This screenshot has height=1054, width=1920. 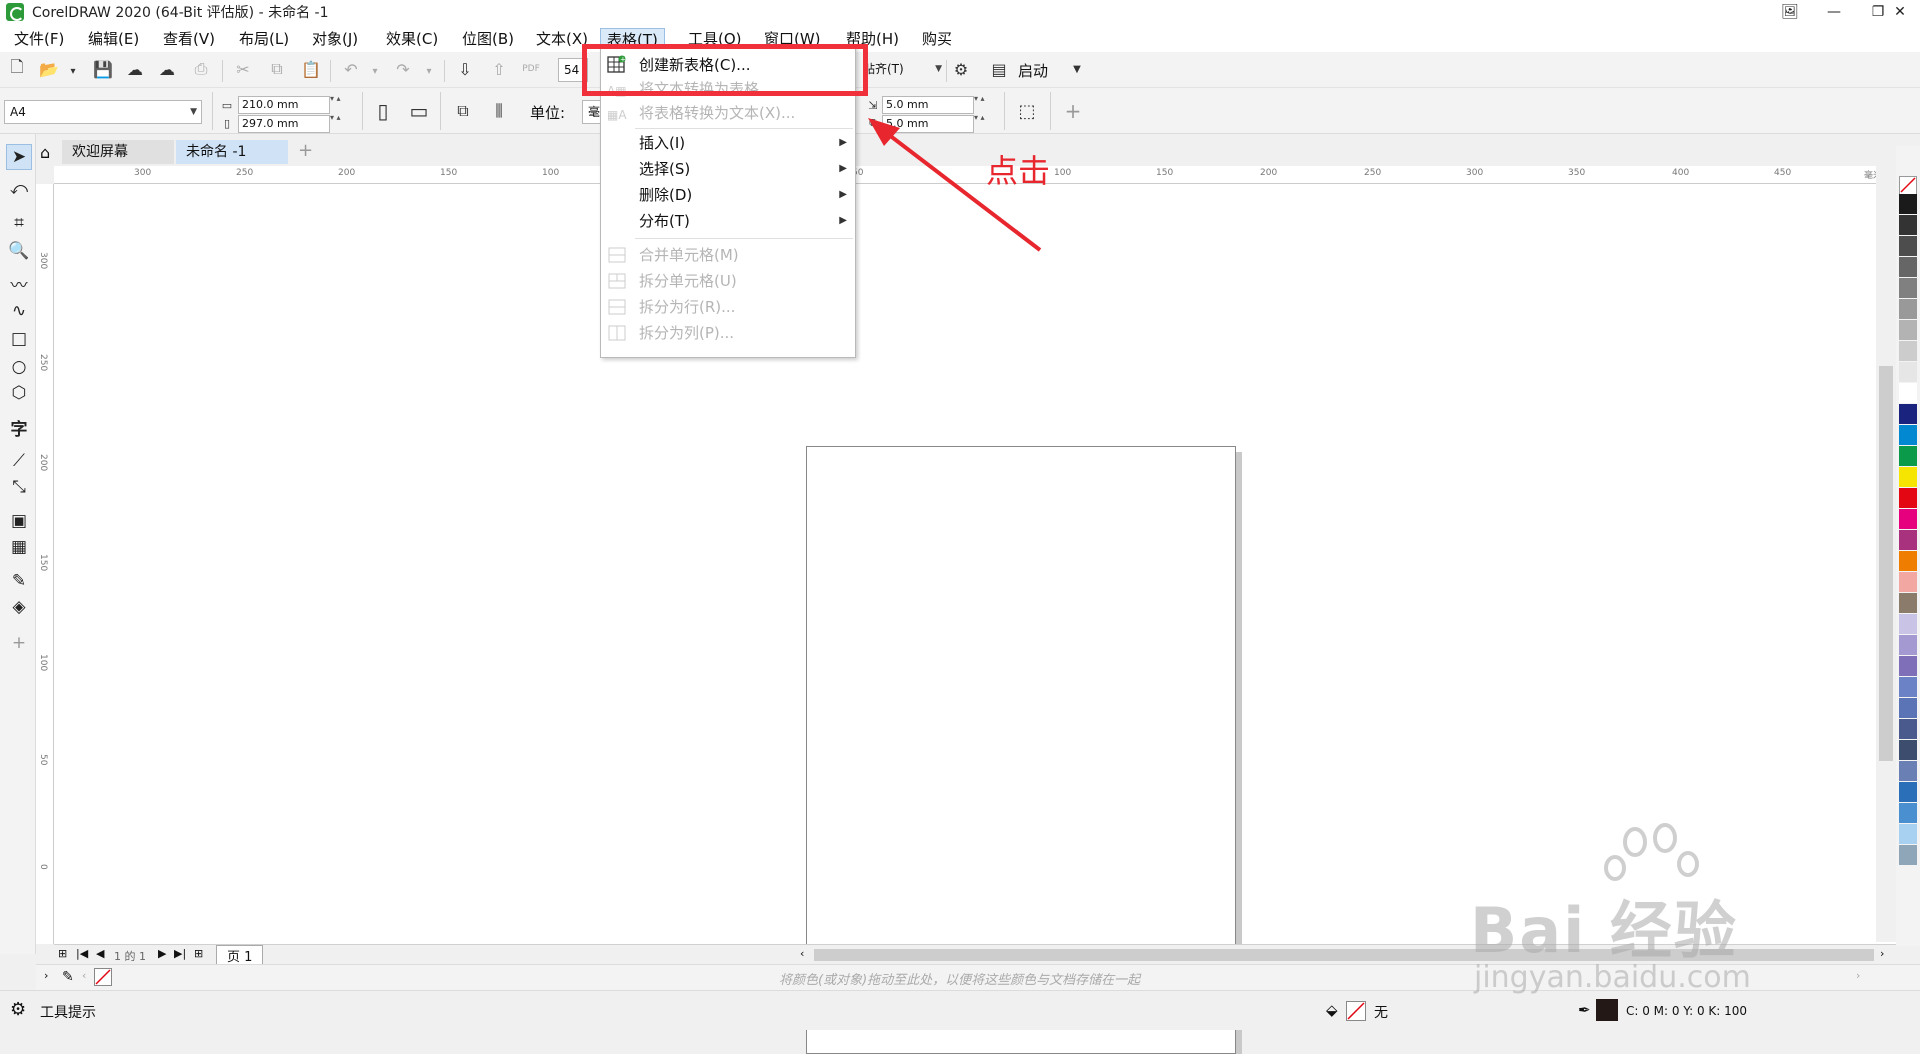 What do you see at coordinates (961, 69) in the screenshot?
I see `options-gear-icon: ⚙` at bounding box center [961, 69].